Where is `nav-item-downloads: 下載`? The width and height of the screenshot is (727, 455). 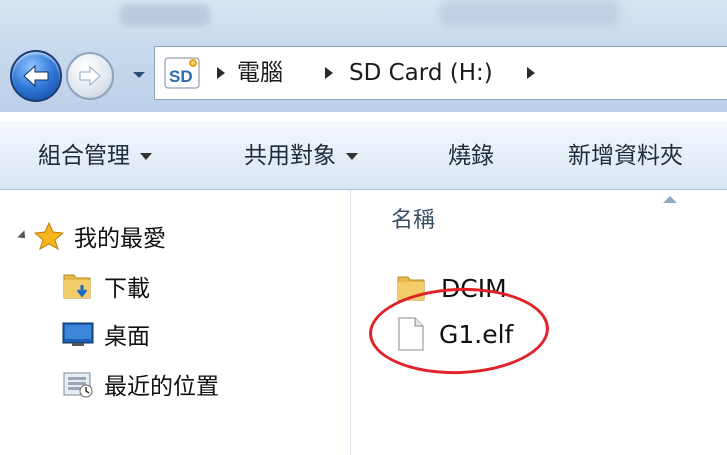 nav-item-downloads: 下載 is located at coordinates (106, 286).